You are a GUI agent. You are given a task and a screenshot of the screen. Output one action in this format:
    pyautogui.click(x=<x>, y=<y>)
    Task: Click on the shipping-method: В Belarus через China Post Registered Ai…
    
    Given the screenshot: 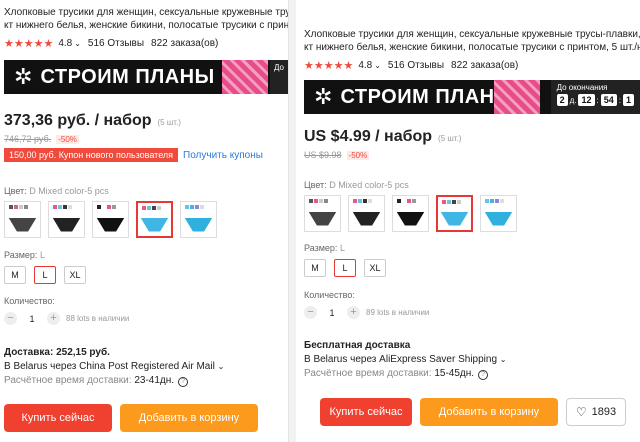 What is the action you would take?
    pyautogui.click(x=146, y=366)
    